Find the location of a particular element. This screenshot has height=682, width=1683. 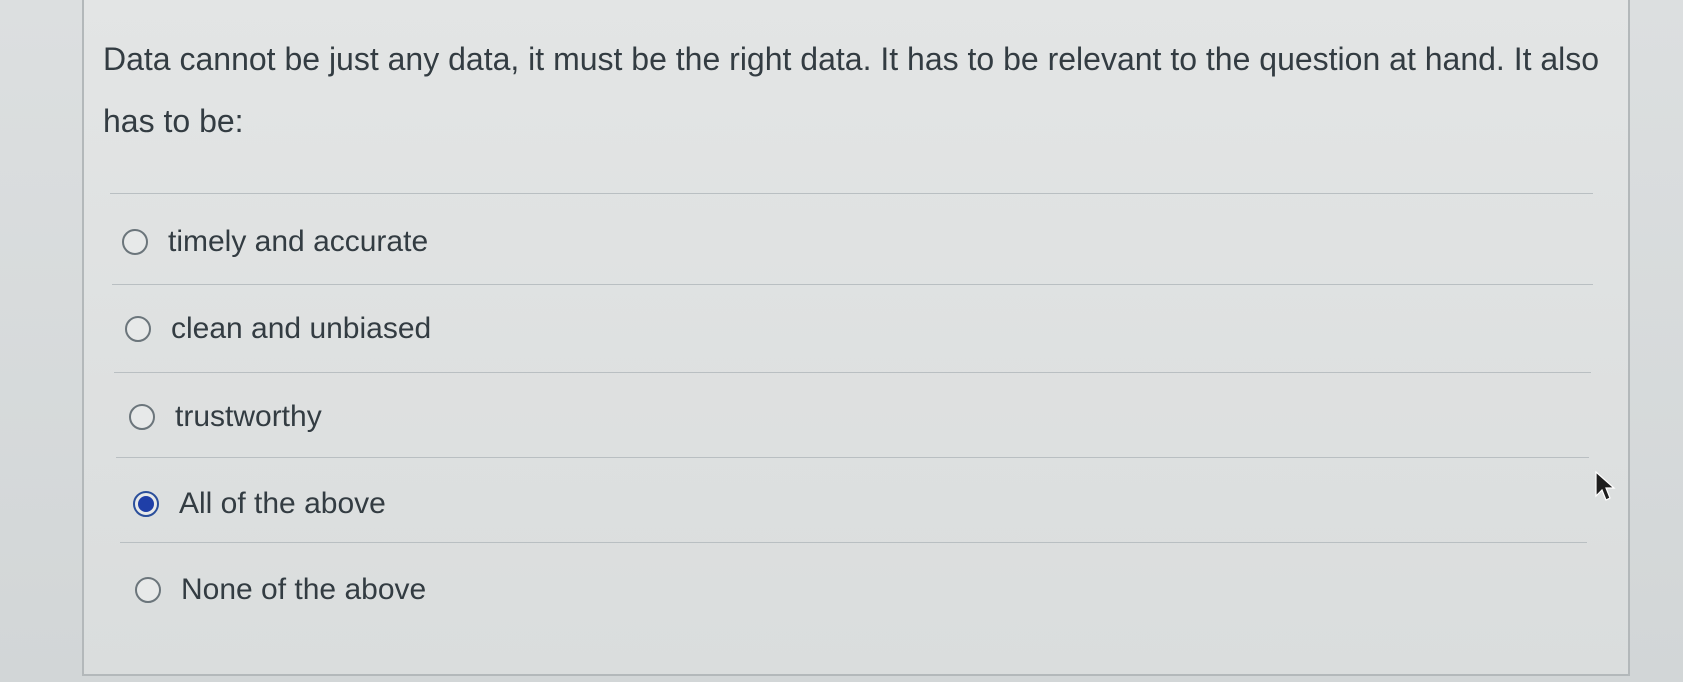

answer-label: timely and accurate is located at coordinates (298, 241).